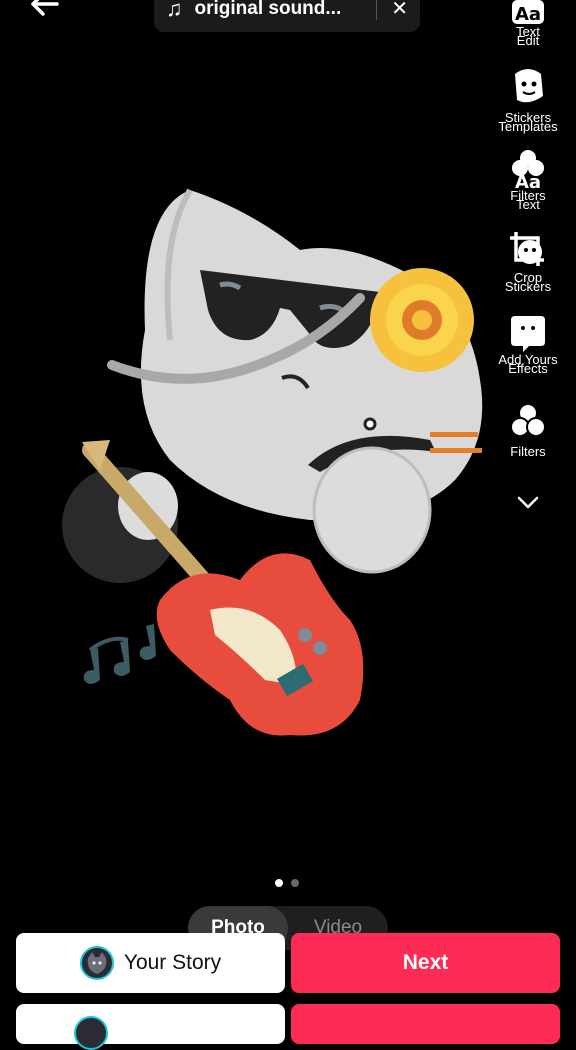 This screenshot has width=576, height=1050. What do you see at coordinates (150, 1024) in the screenshot?
I see `secondary-action-left` at bounding box center [150, 1024].